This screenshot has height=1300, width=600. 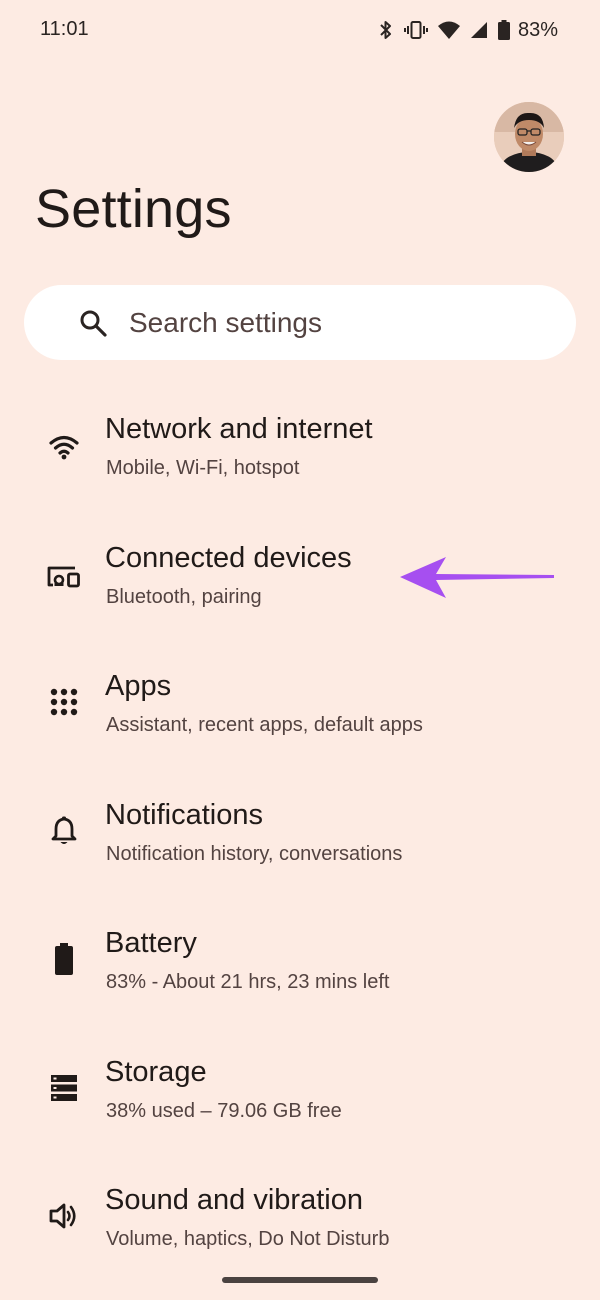 I want to click on settings-item-storage: Storage 38% used – 79.06 GB free, so click(x=300, y=1092).